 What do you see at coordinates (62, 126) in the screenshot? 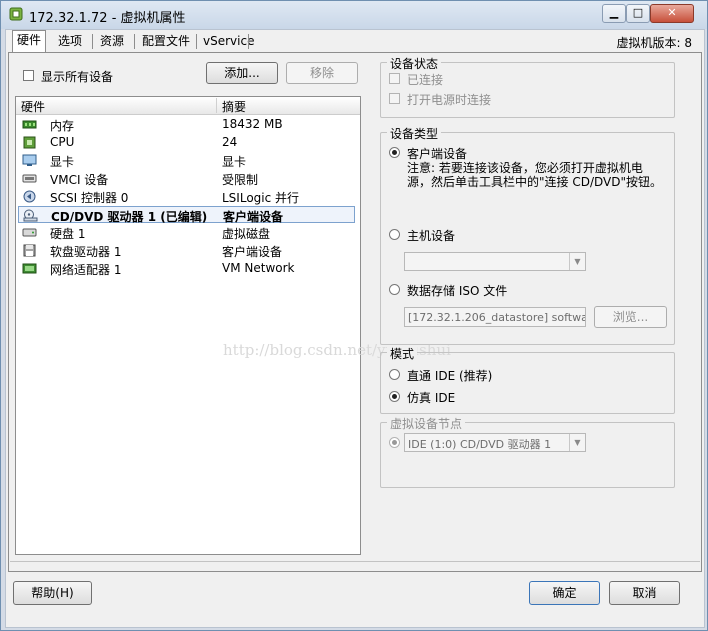
I see `hardware-name: 内存` at bounding box center [62, 126].